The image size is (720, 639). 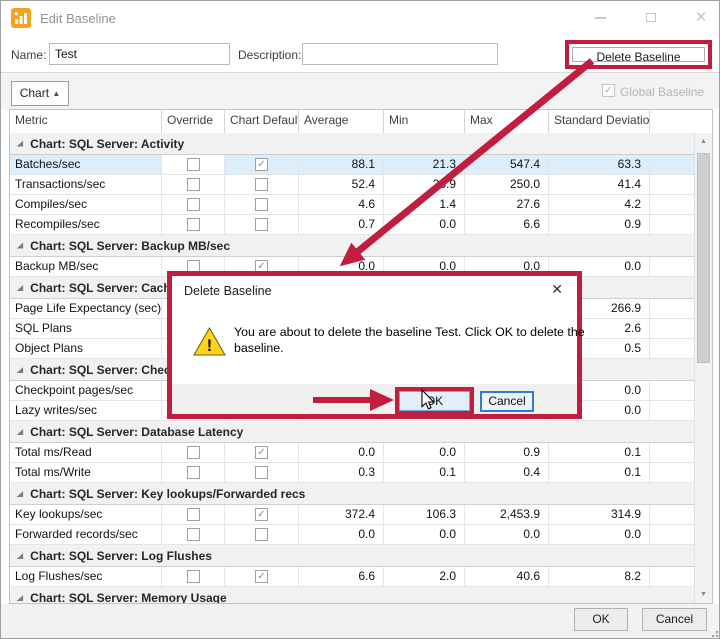 What do you see at coordinates (341, 164) in the screenshot?
I see `value-cell: 88.1` at bounding box center [341, 164].